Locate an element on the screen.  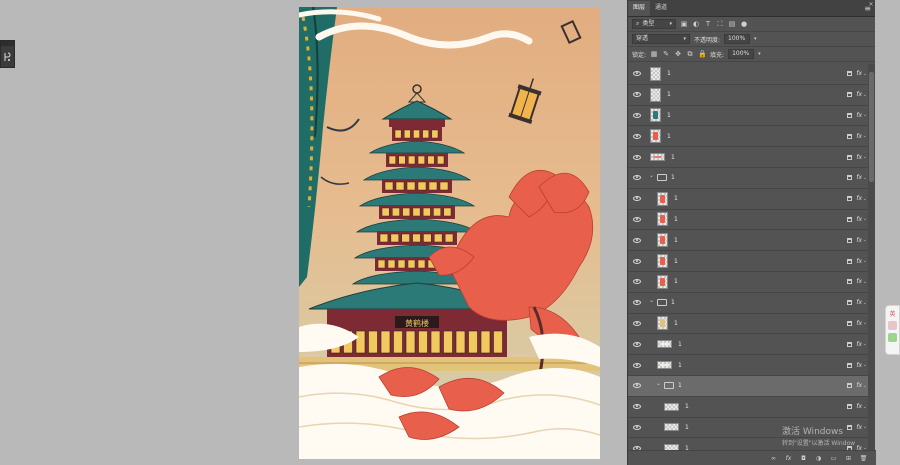
type-filter-icon: T is located at coordinates (708, 24).